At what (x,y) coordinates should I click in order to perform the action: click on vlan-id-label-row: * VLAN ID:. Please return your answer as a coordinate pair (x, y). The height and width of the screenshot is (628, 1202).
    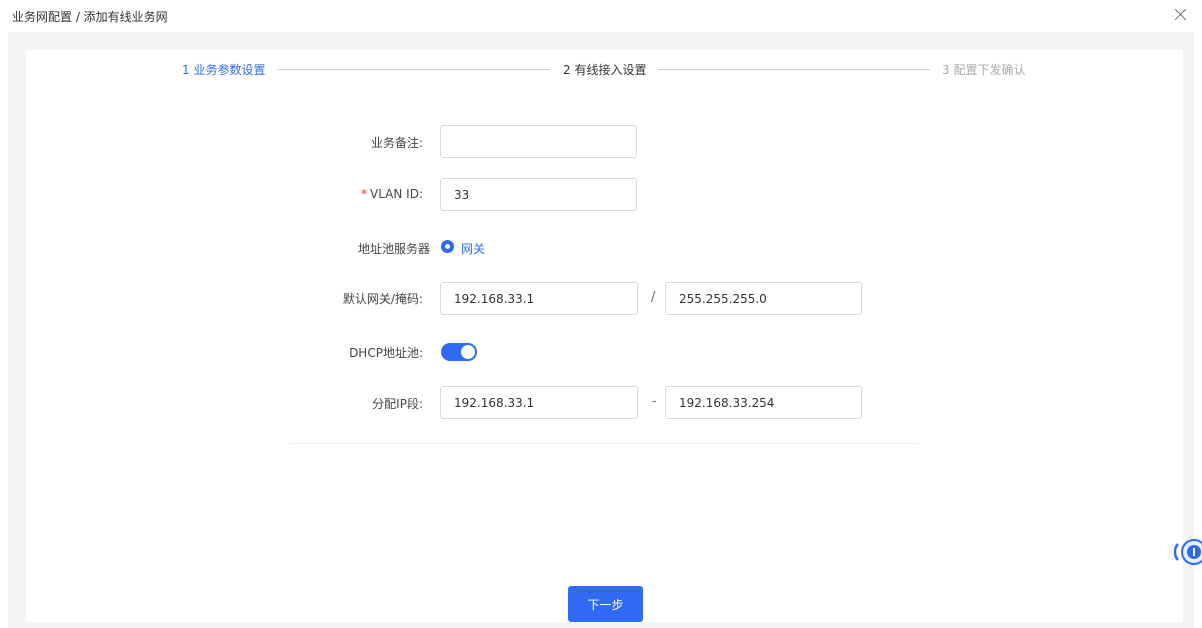
    Looking at the image, I should click on (353, 194).